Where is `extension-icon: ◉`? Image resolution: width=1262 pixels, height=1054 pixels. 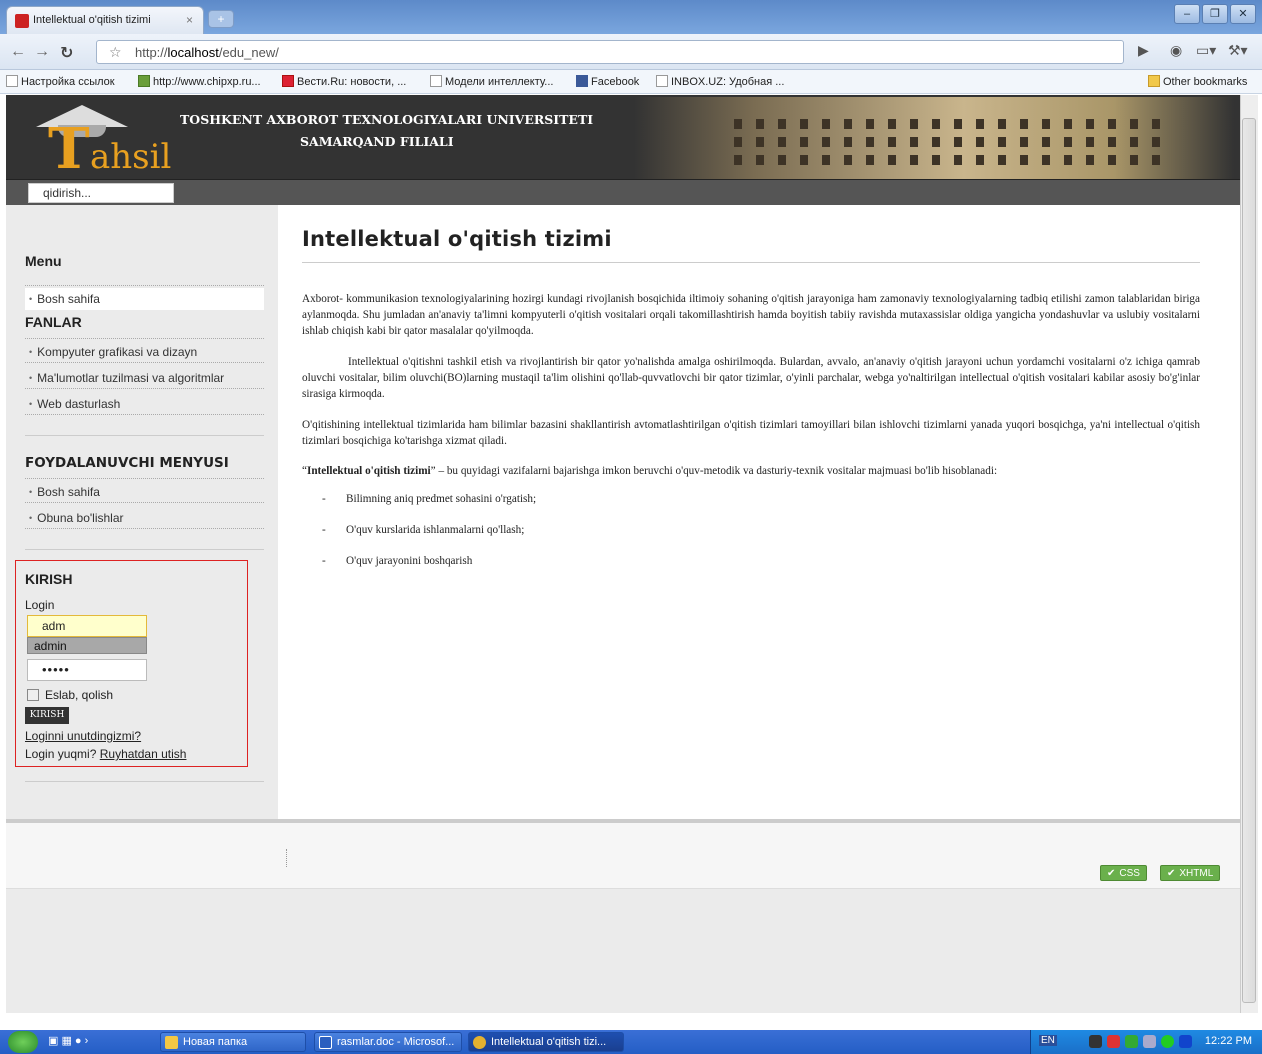
extension-icon: ◉ is located at coordinates (1176, 50).